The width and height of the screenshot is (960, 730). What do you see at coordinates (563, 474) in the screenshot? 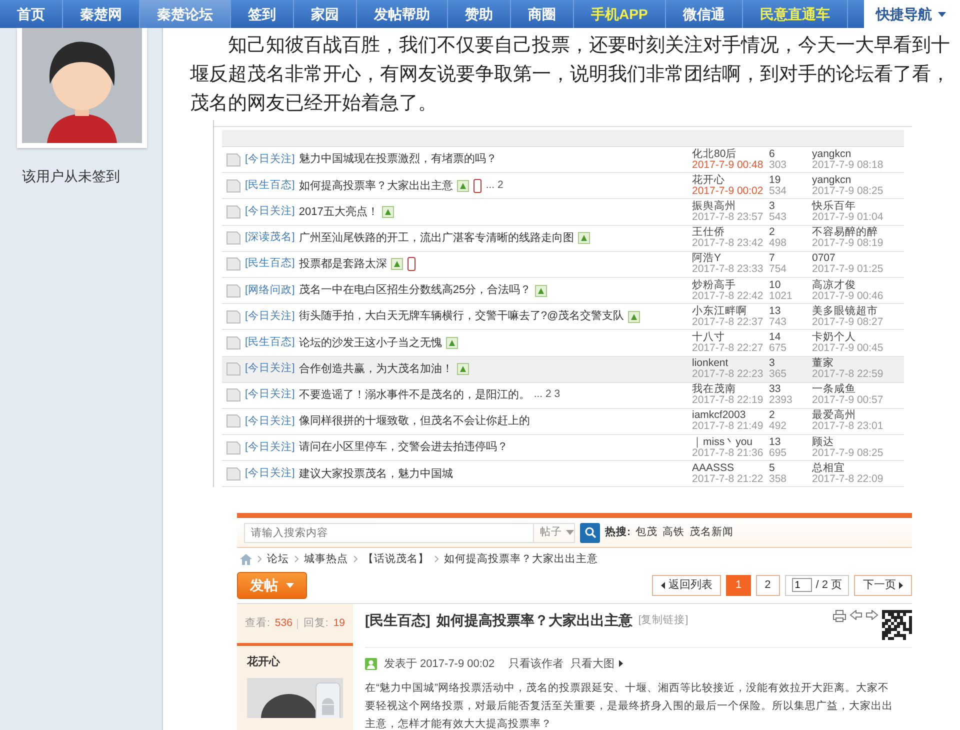
I see `thread-row: [今日关注] 建议大家投票茂名，魅力中国城 AAASSS 2017-7-8 21:22 5 358 总相宜 2017-7-8 22:09` at bounding box center [563, 474].